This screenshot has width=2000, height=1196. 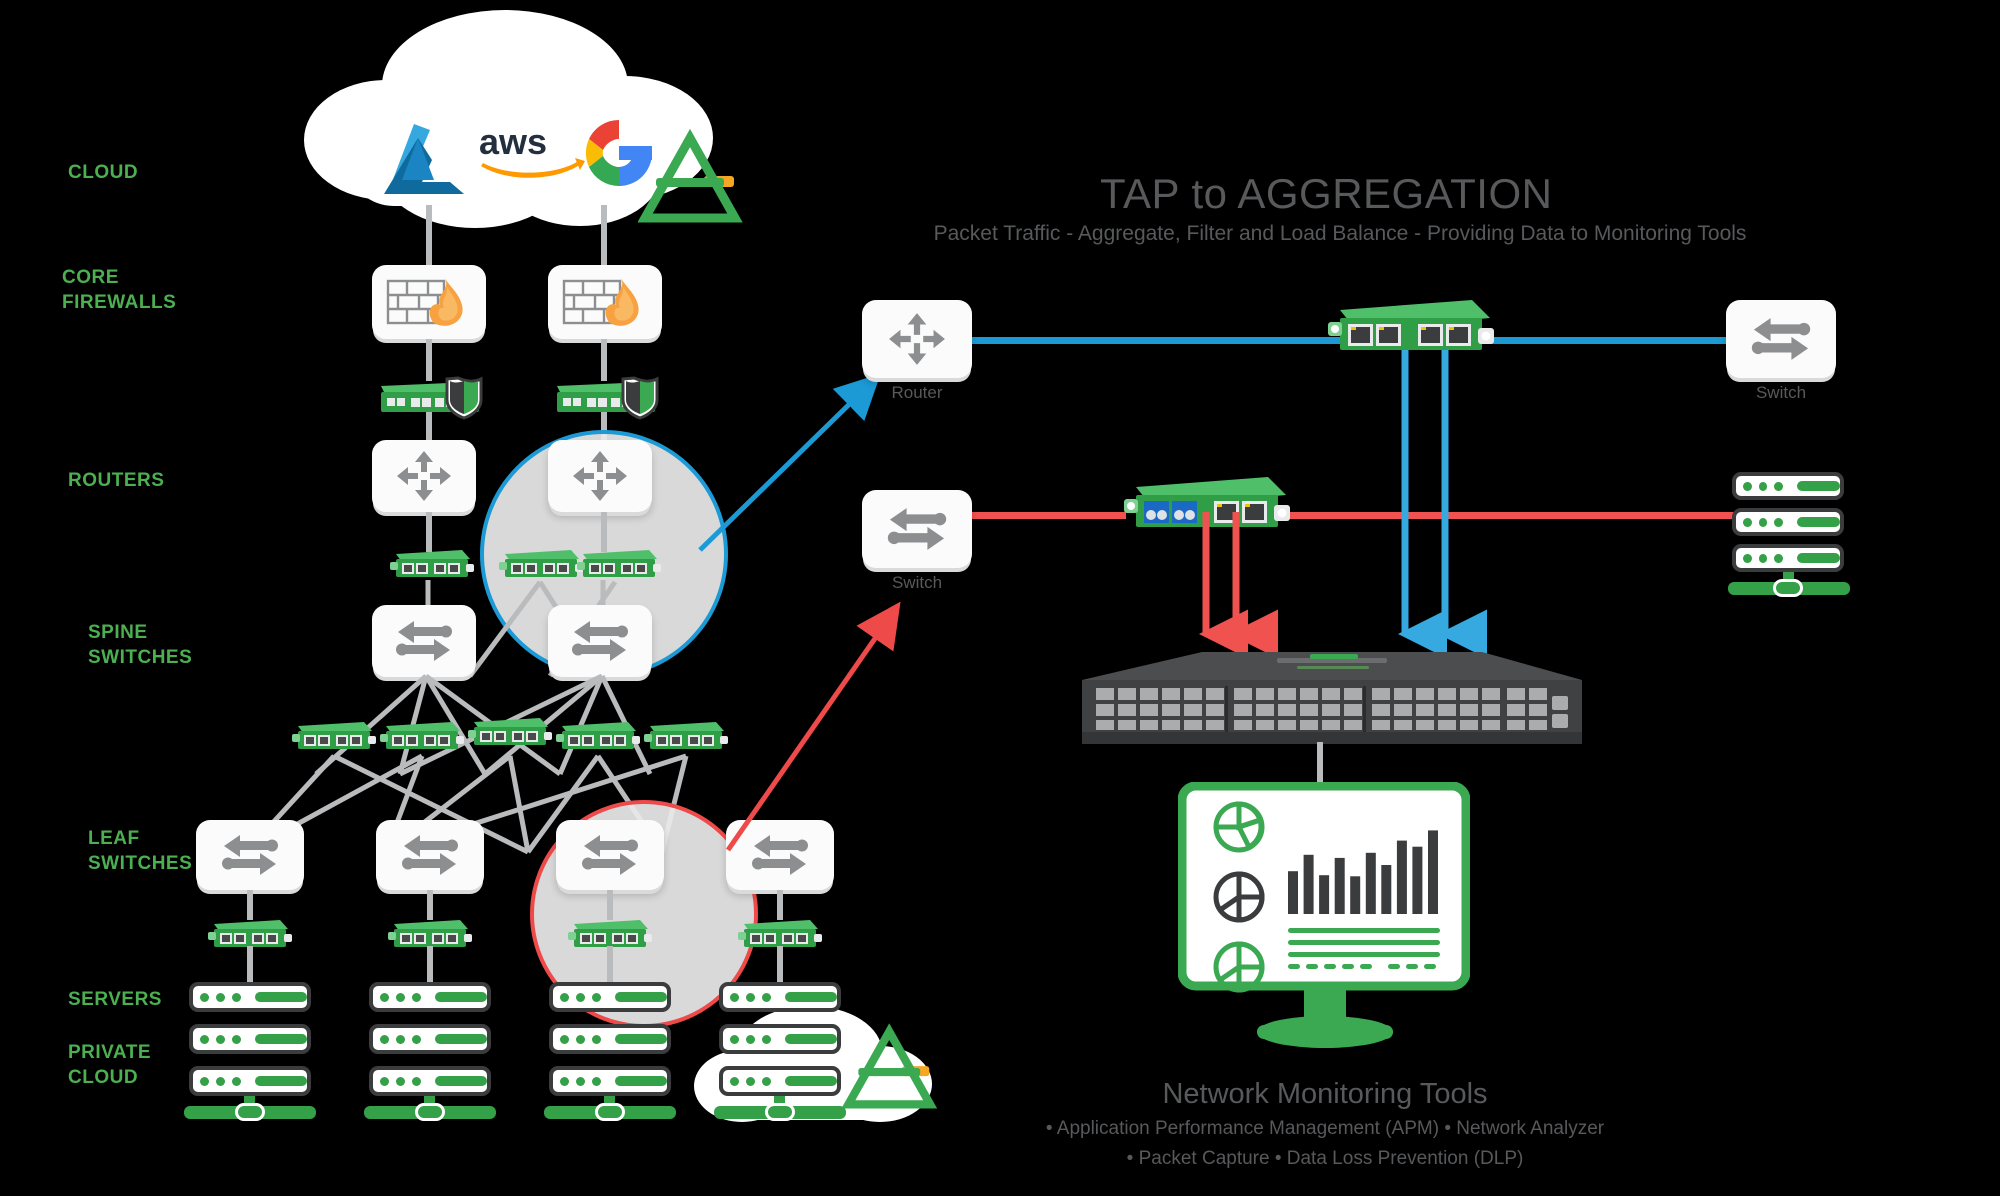 I want to click on red-leader-arrow, so click(x=813, y=726).